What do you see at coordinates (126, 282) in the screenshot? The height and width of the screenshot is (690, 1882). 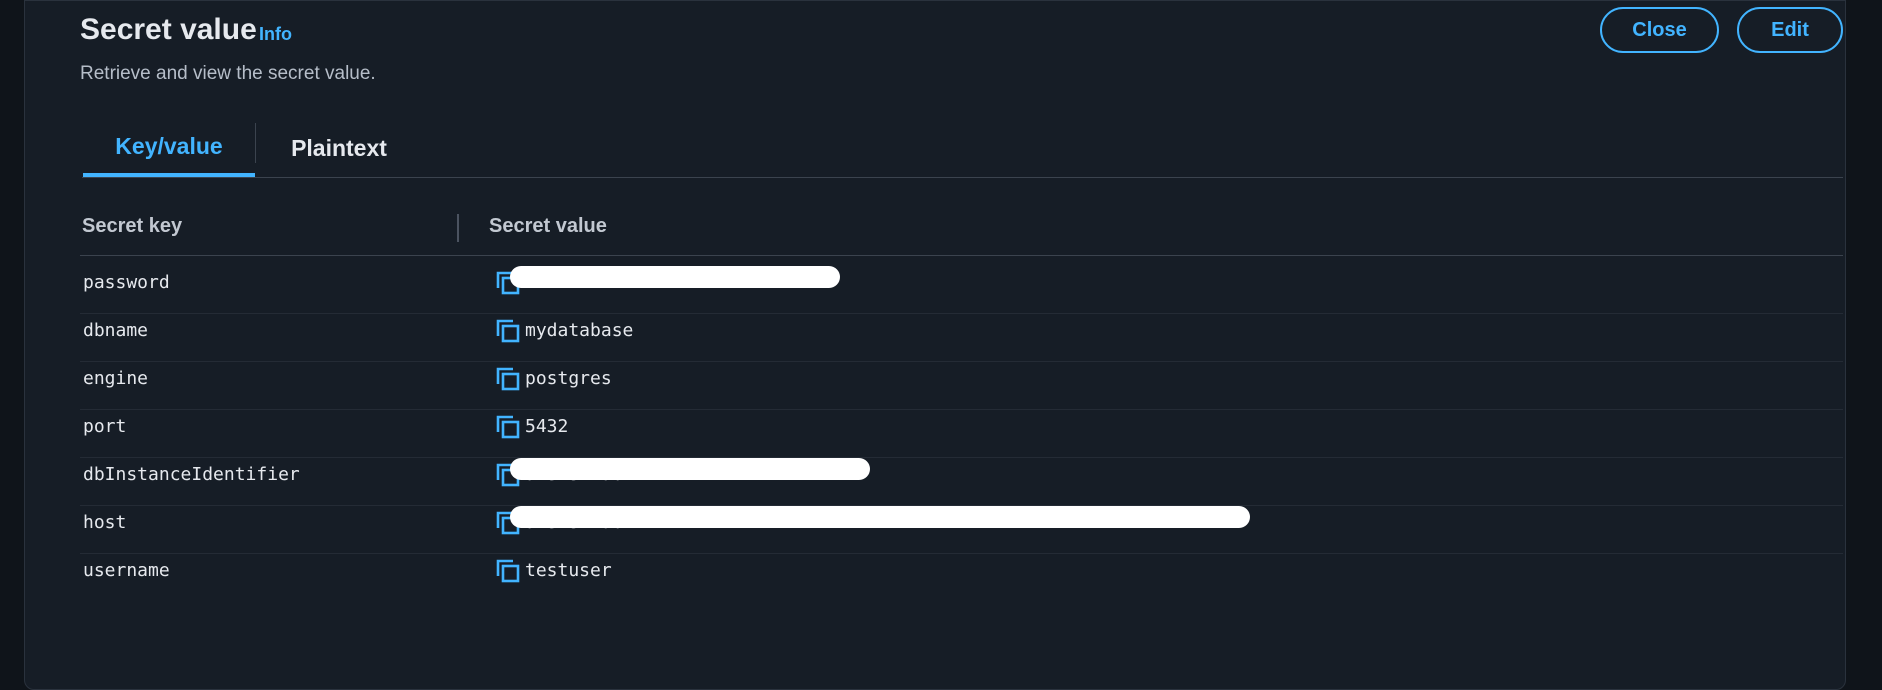 I see `secret-key-cell: password` at bounding box center [126, 282].